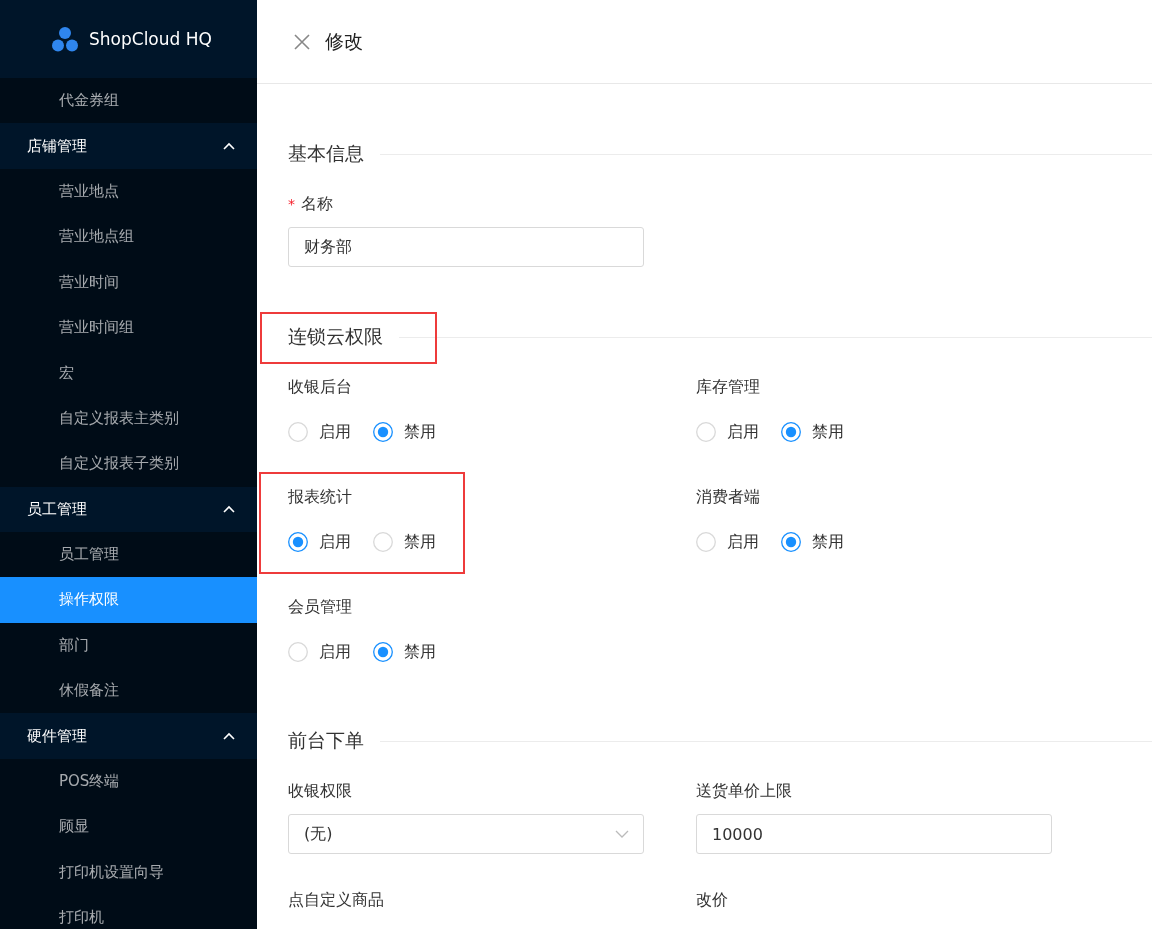  I want to click on sidebar-item: 自定义报表主类别, so click(128, 418).